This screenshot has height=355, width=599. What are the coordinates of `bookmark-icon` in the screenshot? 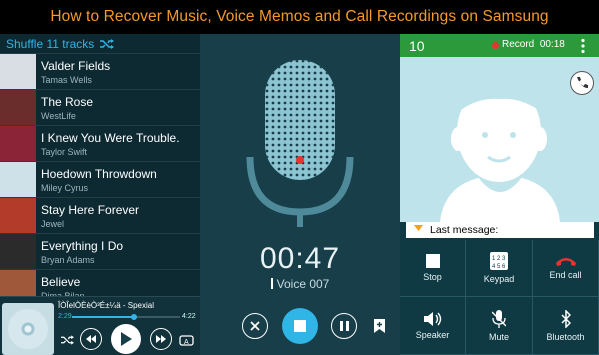 It's located at (379, 326).